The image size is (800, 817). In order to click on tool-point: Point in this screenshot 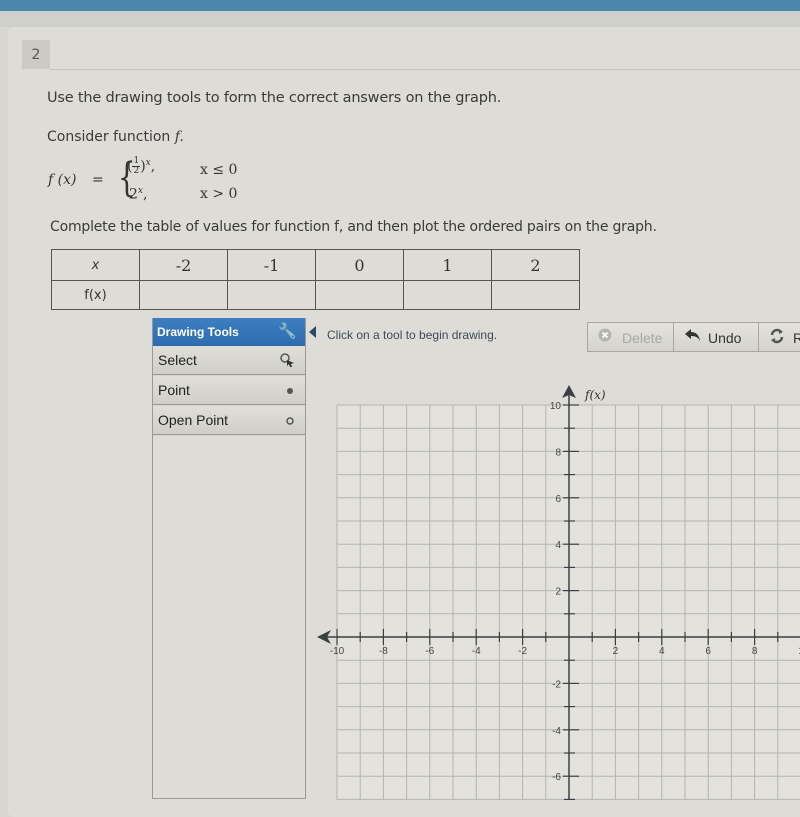, I will do `click(229, 390)`.